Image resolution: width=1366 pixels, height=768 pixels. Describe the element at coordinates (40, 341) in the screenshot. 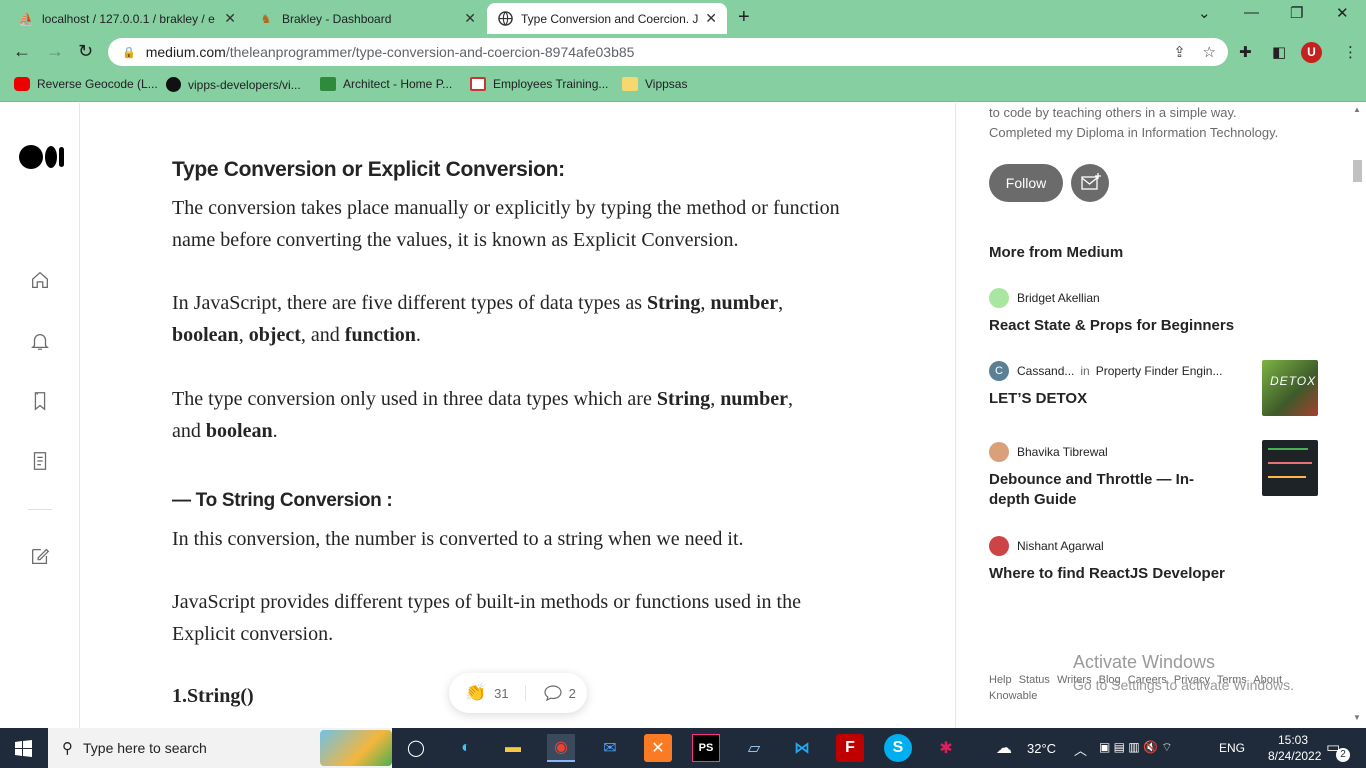

I see `notifications-bell-icon` at that location.